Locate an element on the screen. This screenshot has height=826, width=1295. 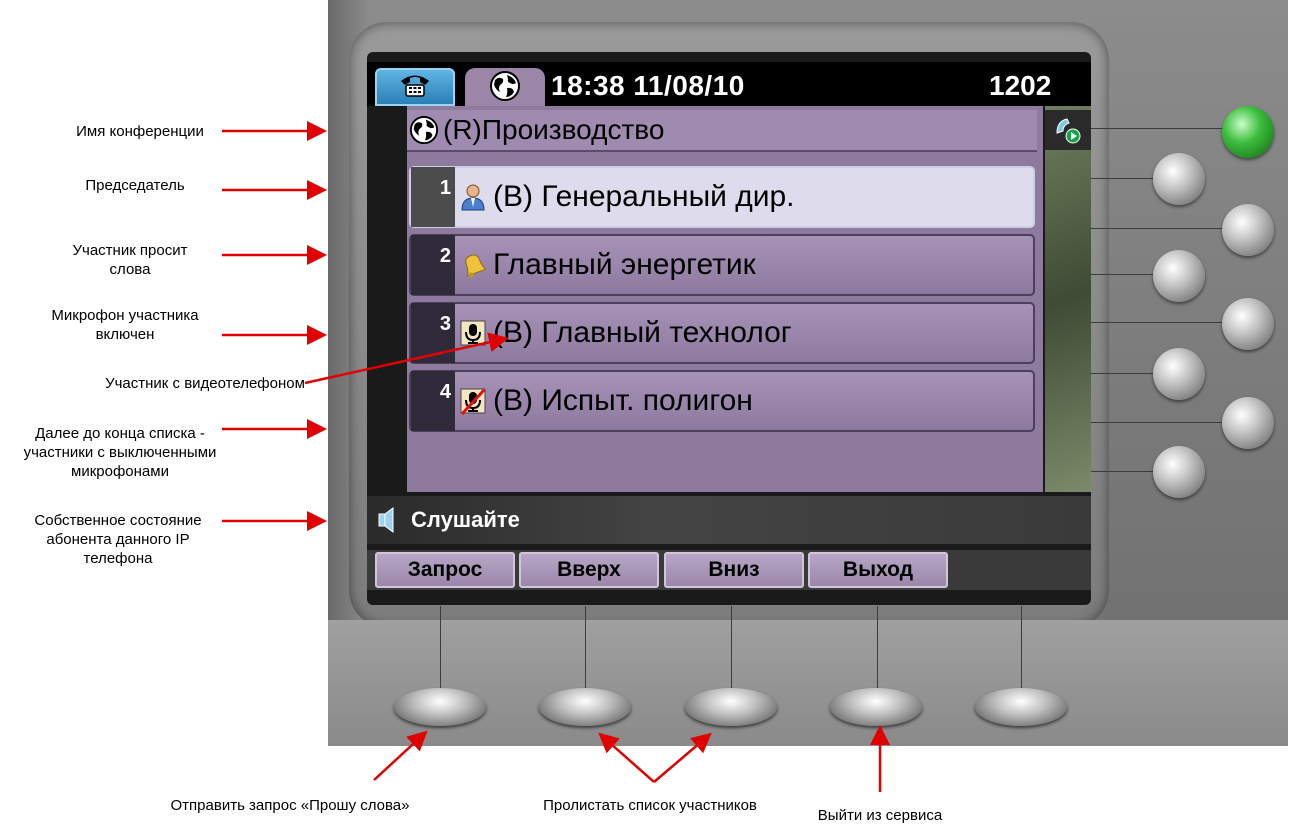
participant-name: Главный энергетик is located at coordinates (624, 264).